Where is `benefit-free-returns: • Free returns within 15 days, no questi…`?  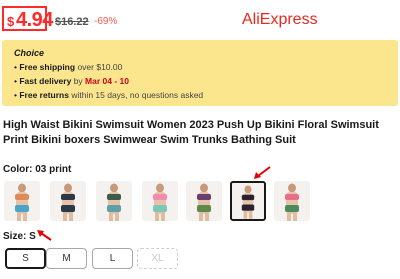 benefit-free-returns: • Free returns within 15 days, no questi… is located at coordinates (108, 95).